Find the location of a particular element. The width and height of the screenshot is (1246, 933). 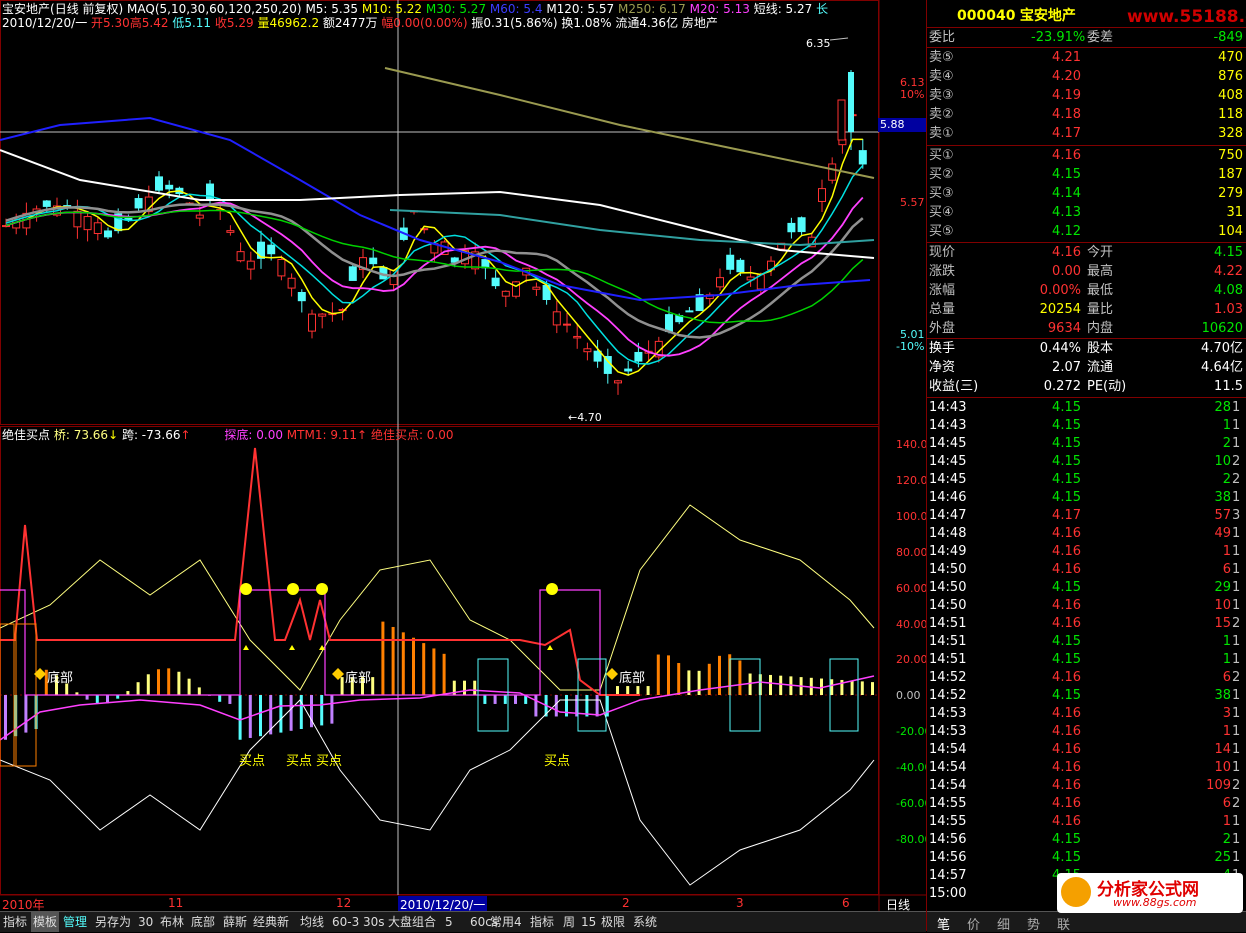

weicha-value: -849 is located at coordinates (1228, 37).